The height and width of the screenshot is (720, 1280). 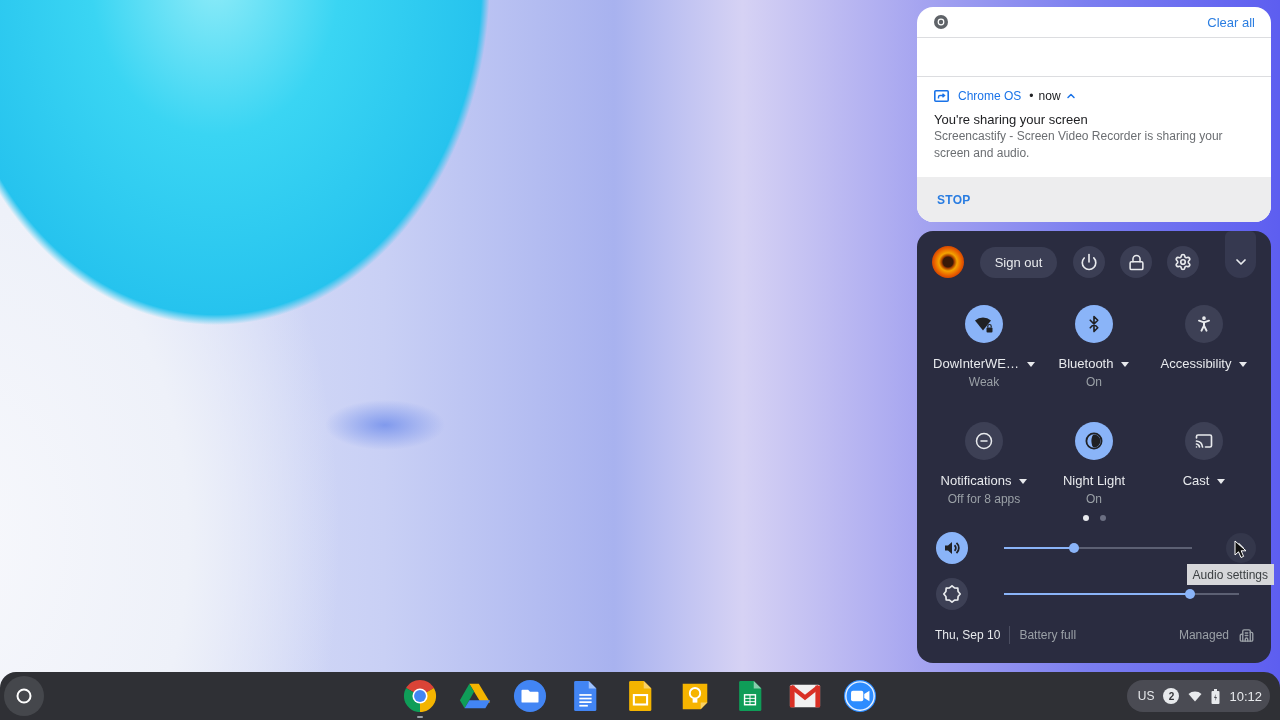 I want to click on clear-all-button: Clear all, so click(x=1231, y=22).